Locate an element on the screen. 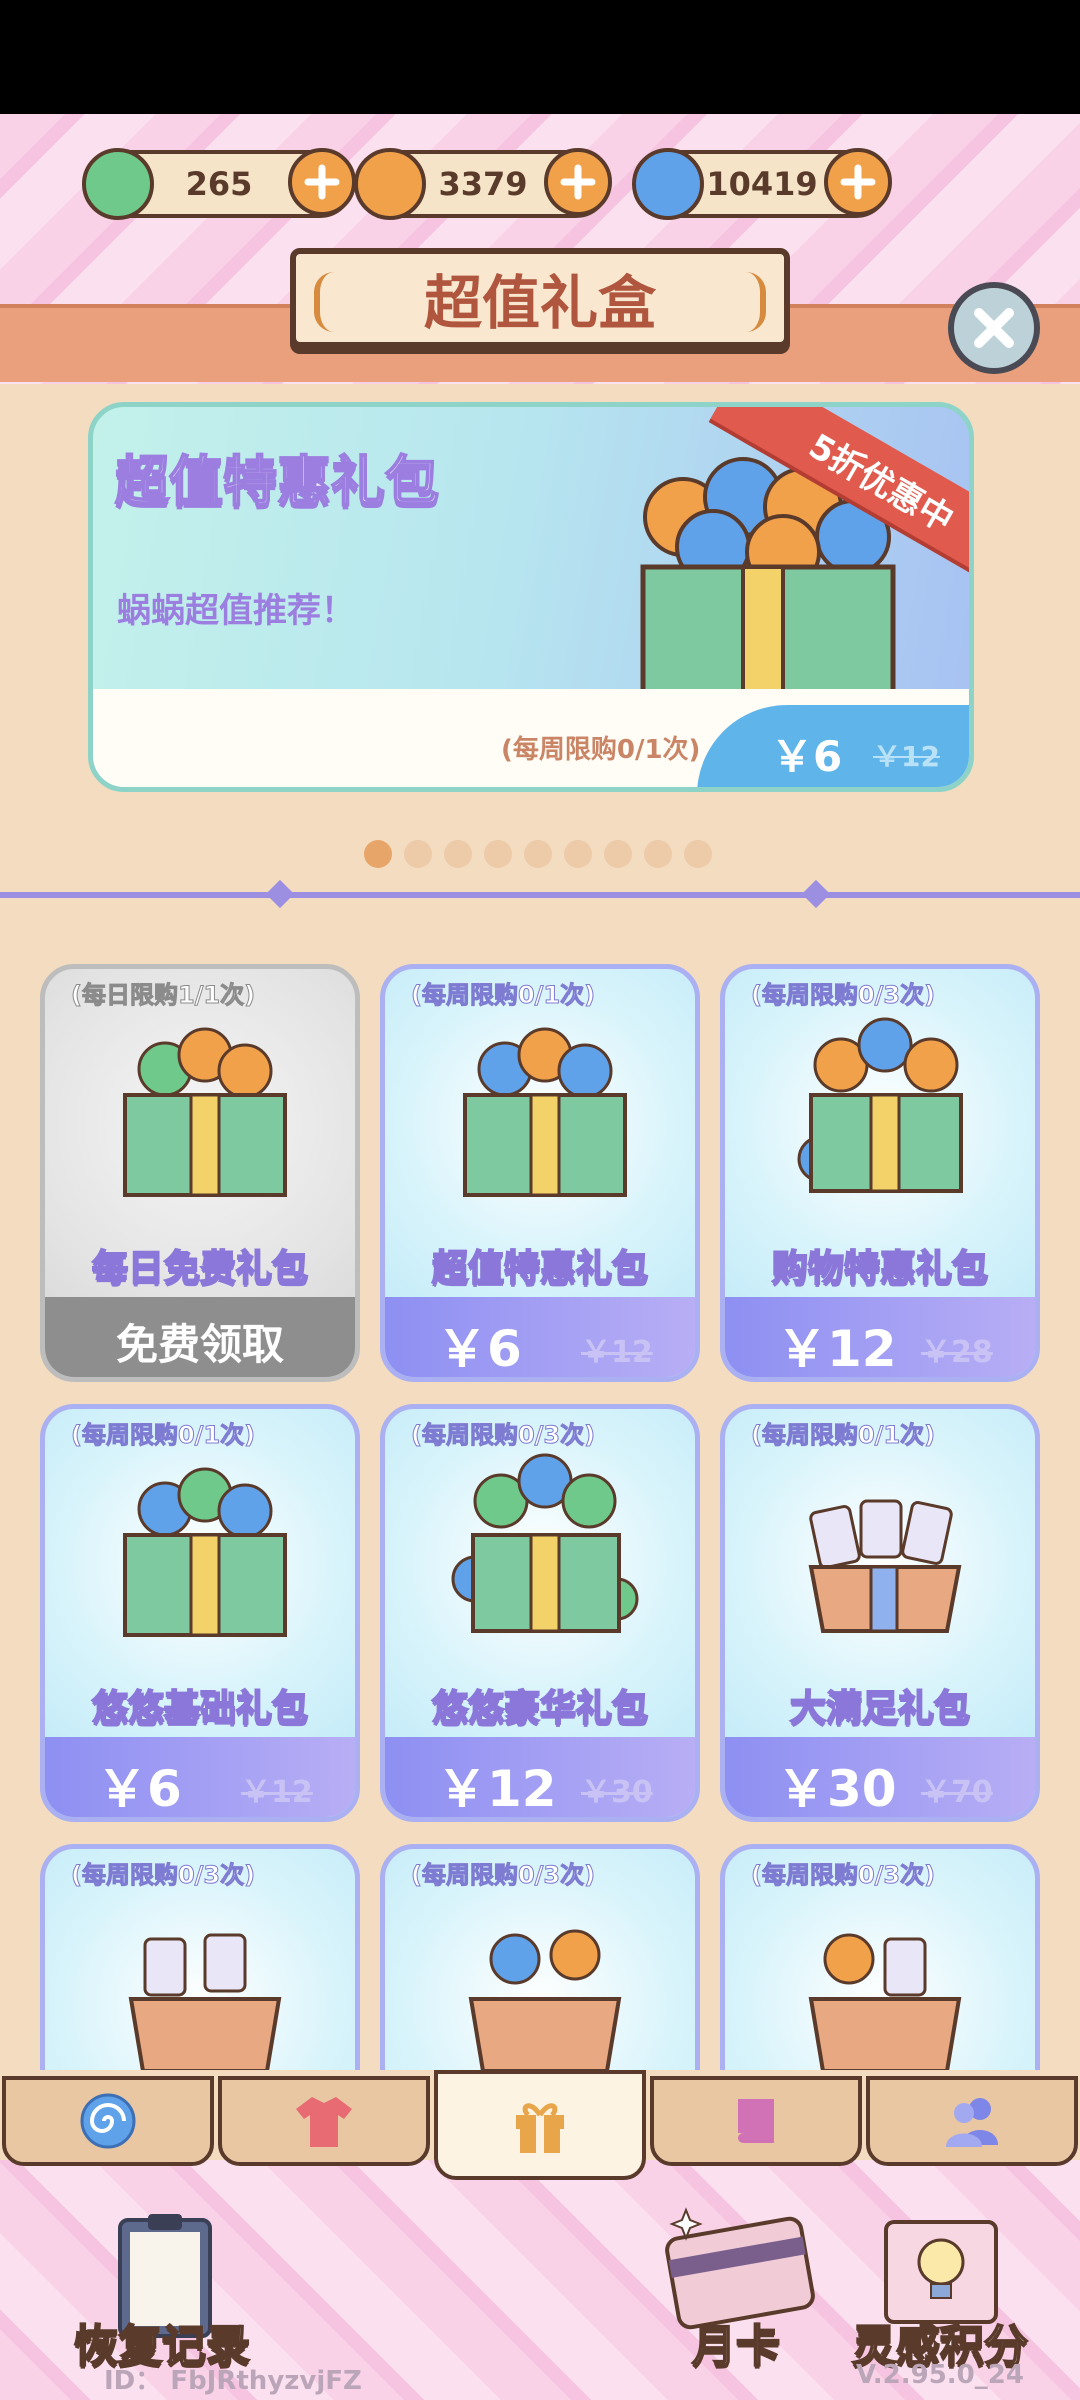 The image size is (1080, 2400). buy-button: ￥12 ￥28 is located at coordinates (880, 1337).